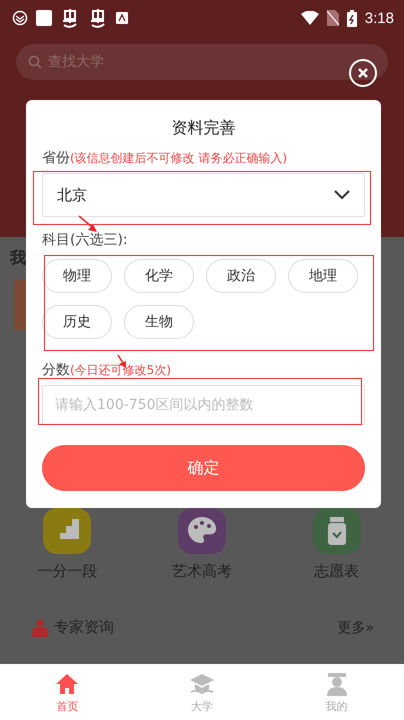 This screenshot has width=404, height=720. I want to click on expert-icon, so click(40, 627).